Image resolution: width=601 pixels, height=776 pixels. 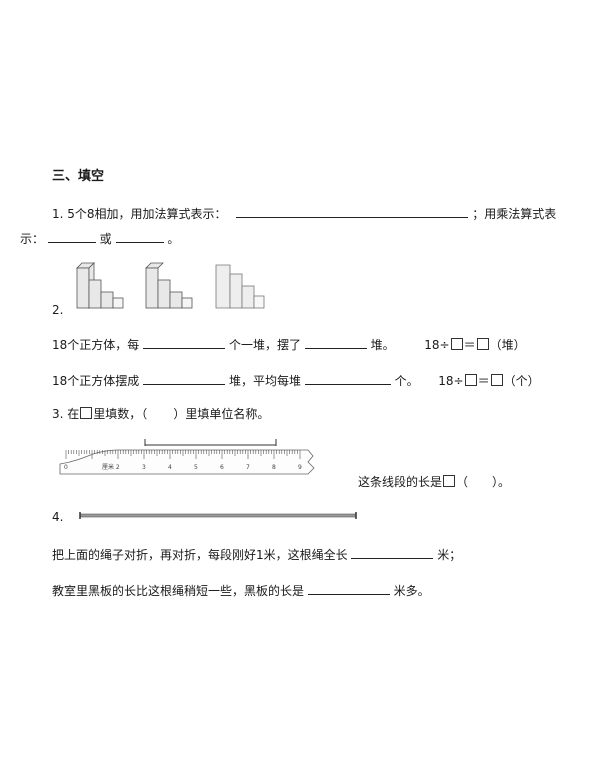 I want to click on ruler-label: 8, so click(x=274, y=467).